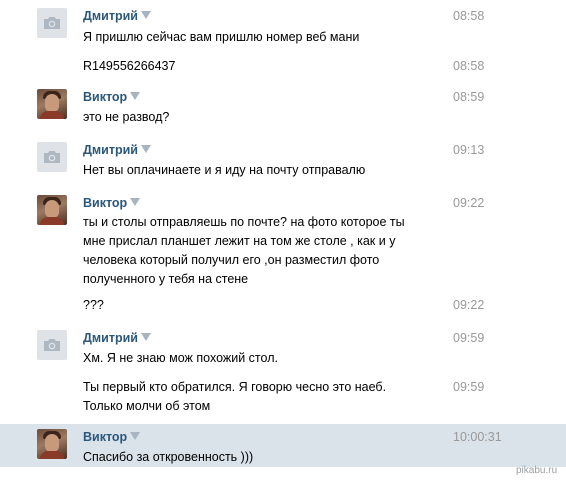 The height and width of the screenshot is (481, 566). What do you see at coordinates (468, 150) in the screenshot?
I see `message-time: 09:13` at bounding box center [468, 150].